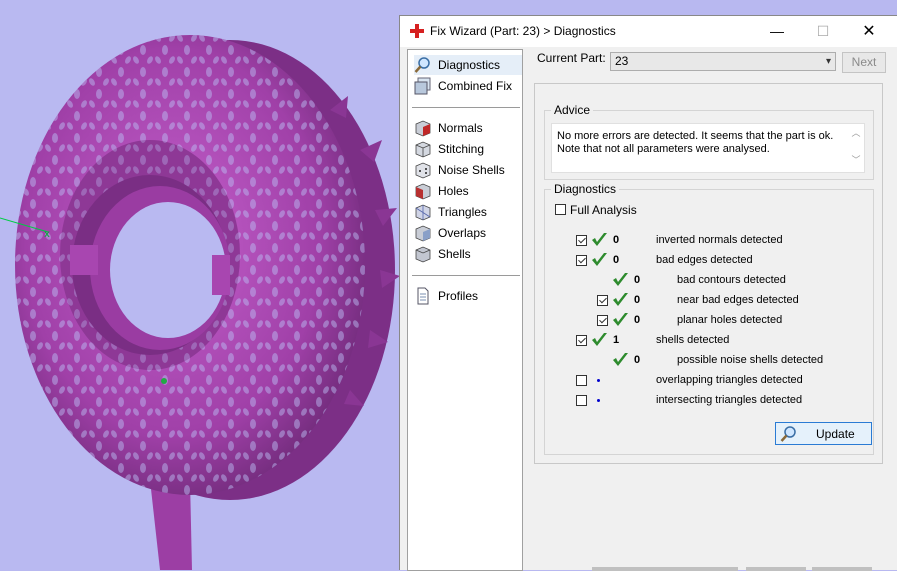  I want to click on combined-fix-icon, so click(422, 86).